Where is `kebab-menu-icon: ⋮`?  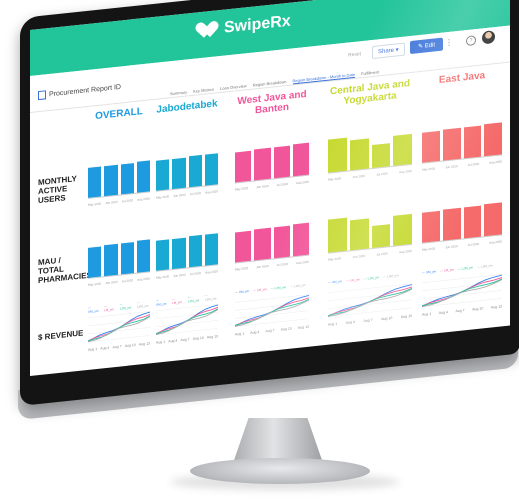
kebab-menu-icon: ⋮ is located at coordinates (449, 43).